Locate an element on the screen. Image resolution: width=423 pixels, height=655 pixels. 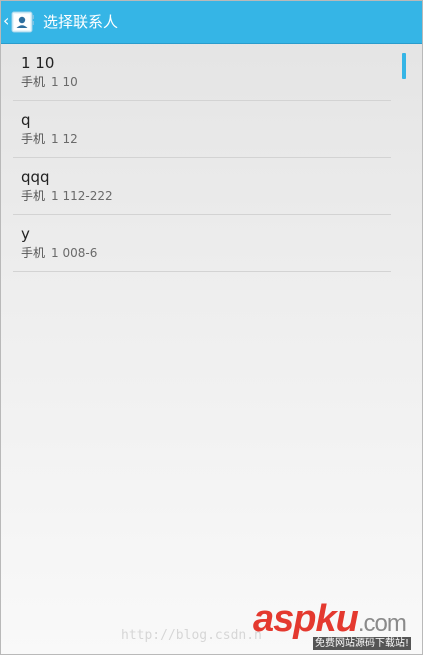
phone-number: 1 12 is located at coordinates (64, 139).